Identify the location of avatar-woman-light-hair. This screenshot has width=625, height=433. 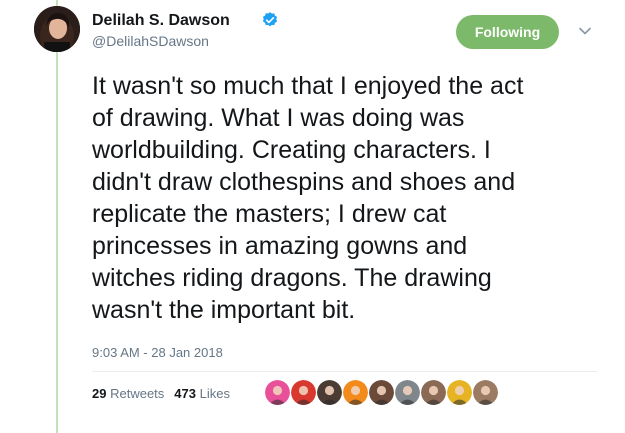
(485, 392).